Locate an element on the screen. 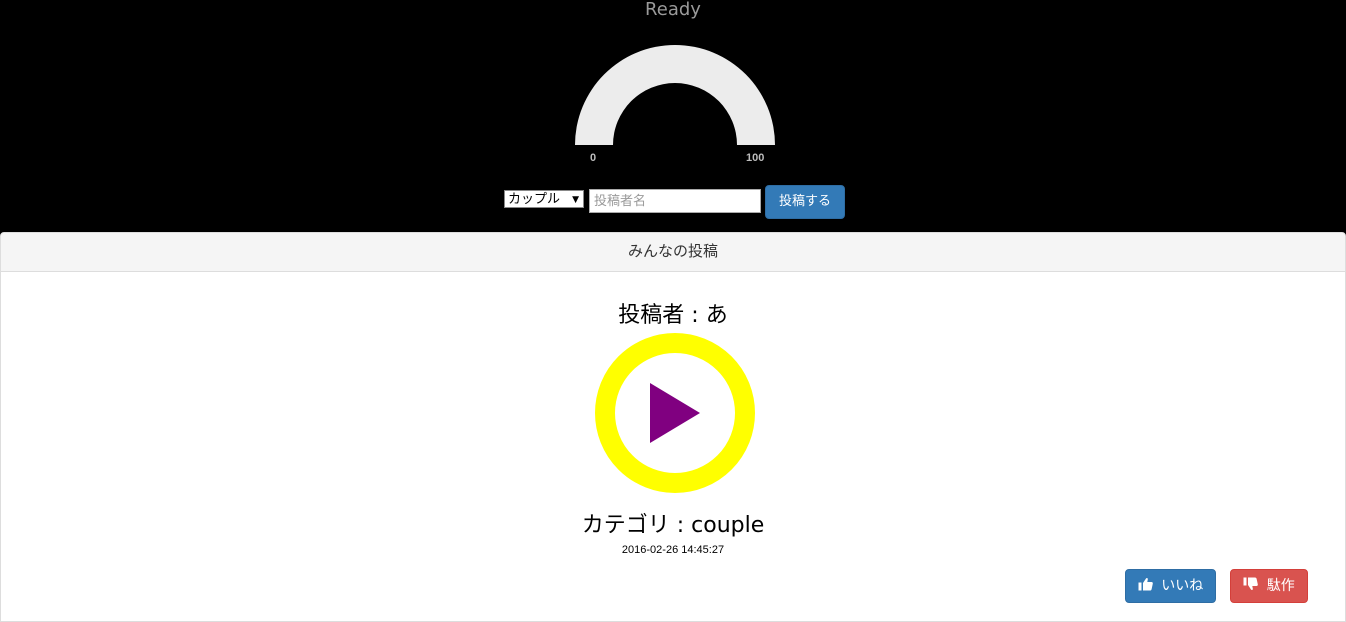 The height and width of the screenshot is (622, 1346). dislike-button: 駄作 is located at coordinates (1269, 586).